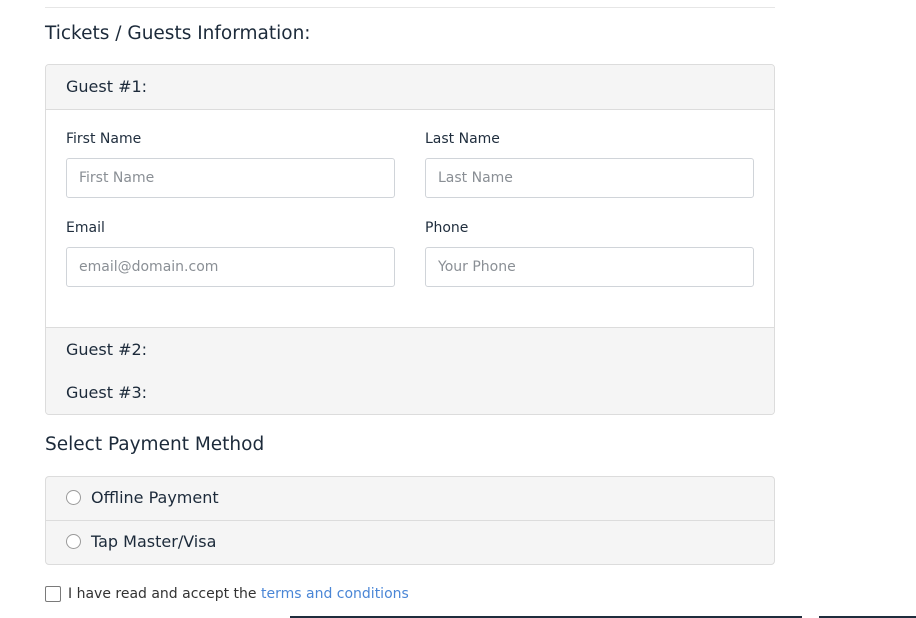 Image resolution: width=916 pixels, height=618 pixels. Describe the element at coordinates (230, 267) in the screenshot. I see `email-input` at that location.